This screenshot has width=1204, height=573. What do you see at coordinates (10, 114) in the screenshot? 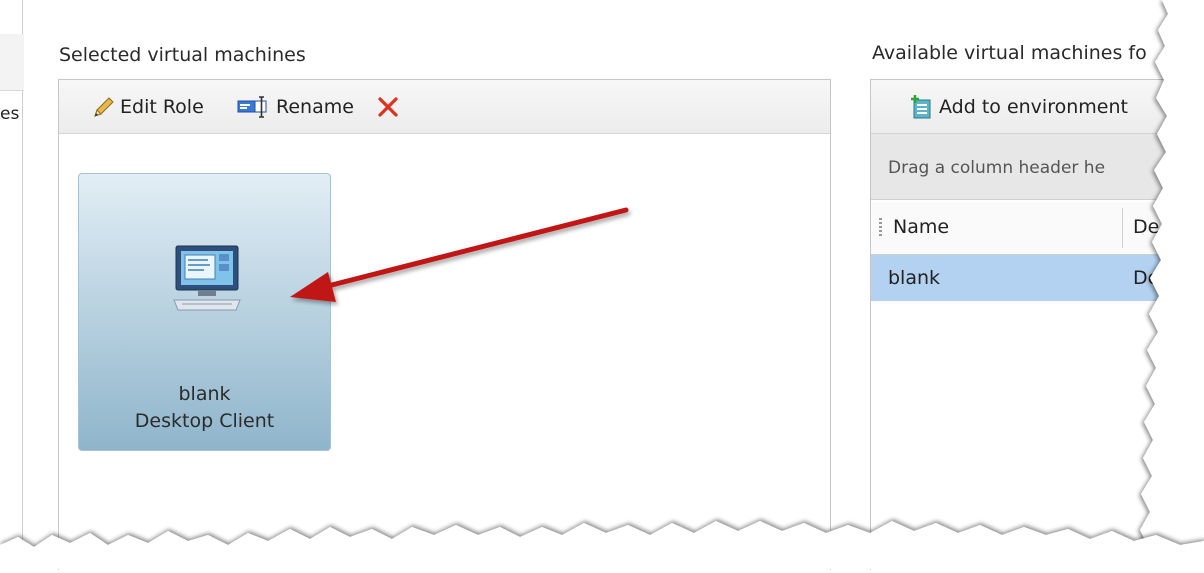
I see `left-pane-text: es` at bounding box center [10, 114].